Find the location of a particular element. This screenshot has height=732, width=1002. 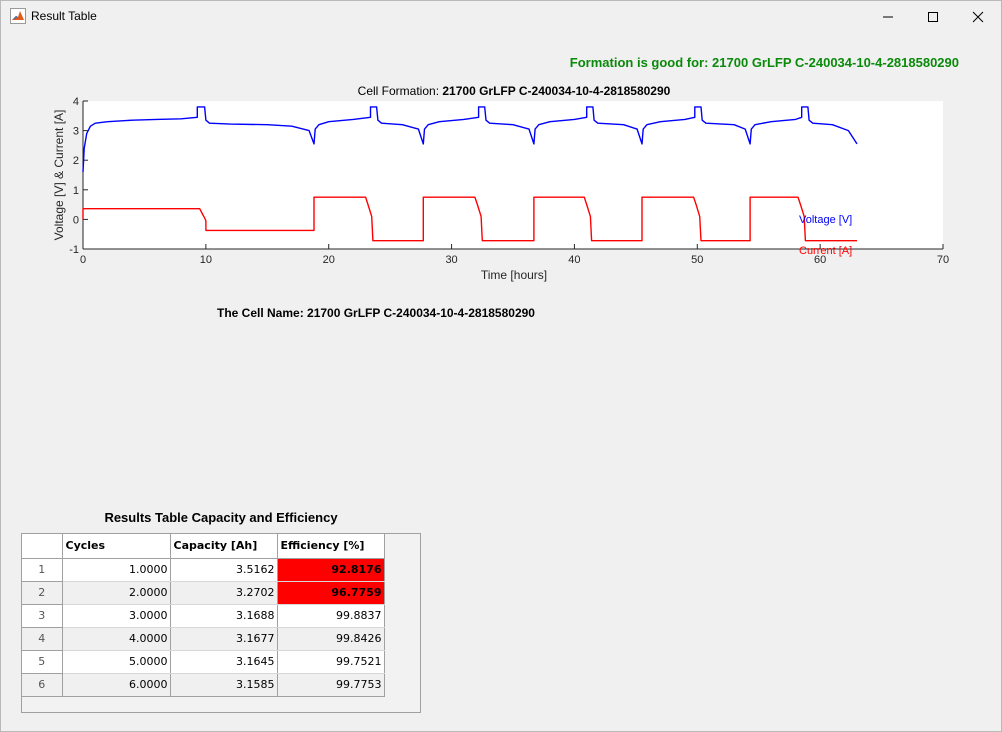

cell-efficiency: 99.8426 is located at coordinates (331, 639).